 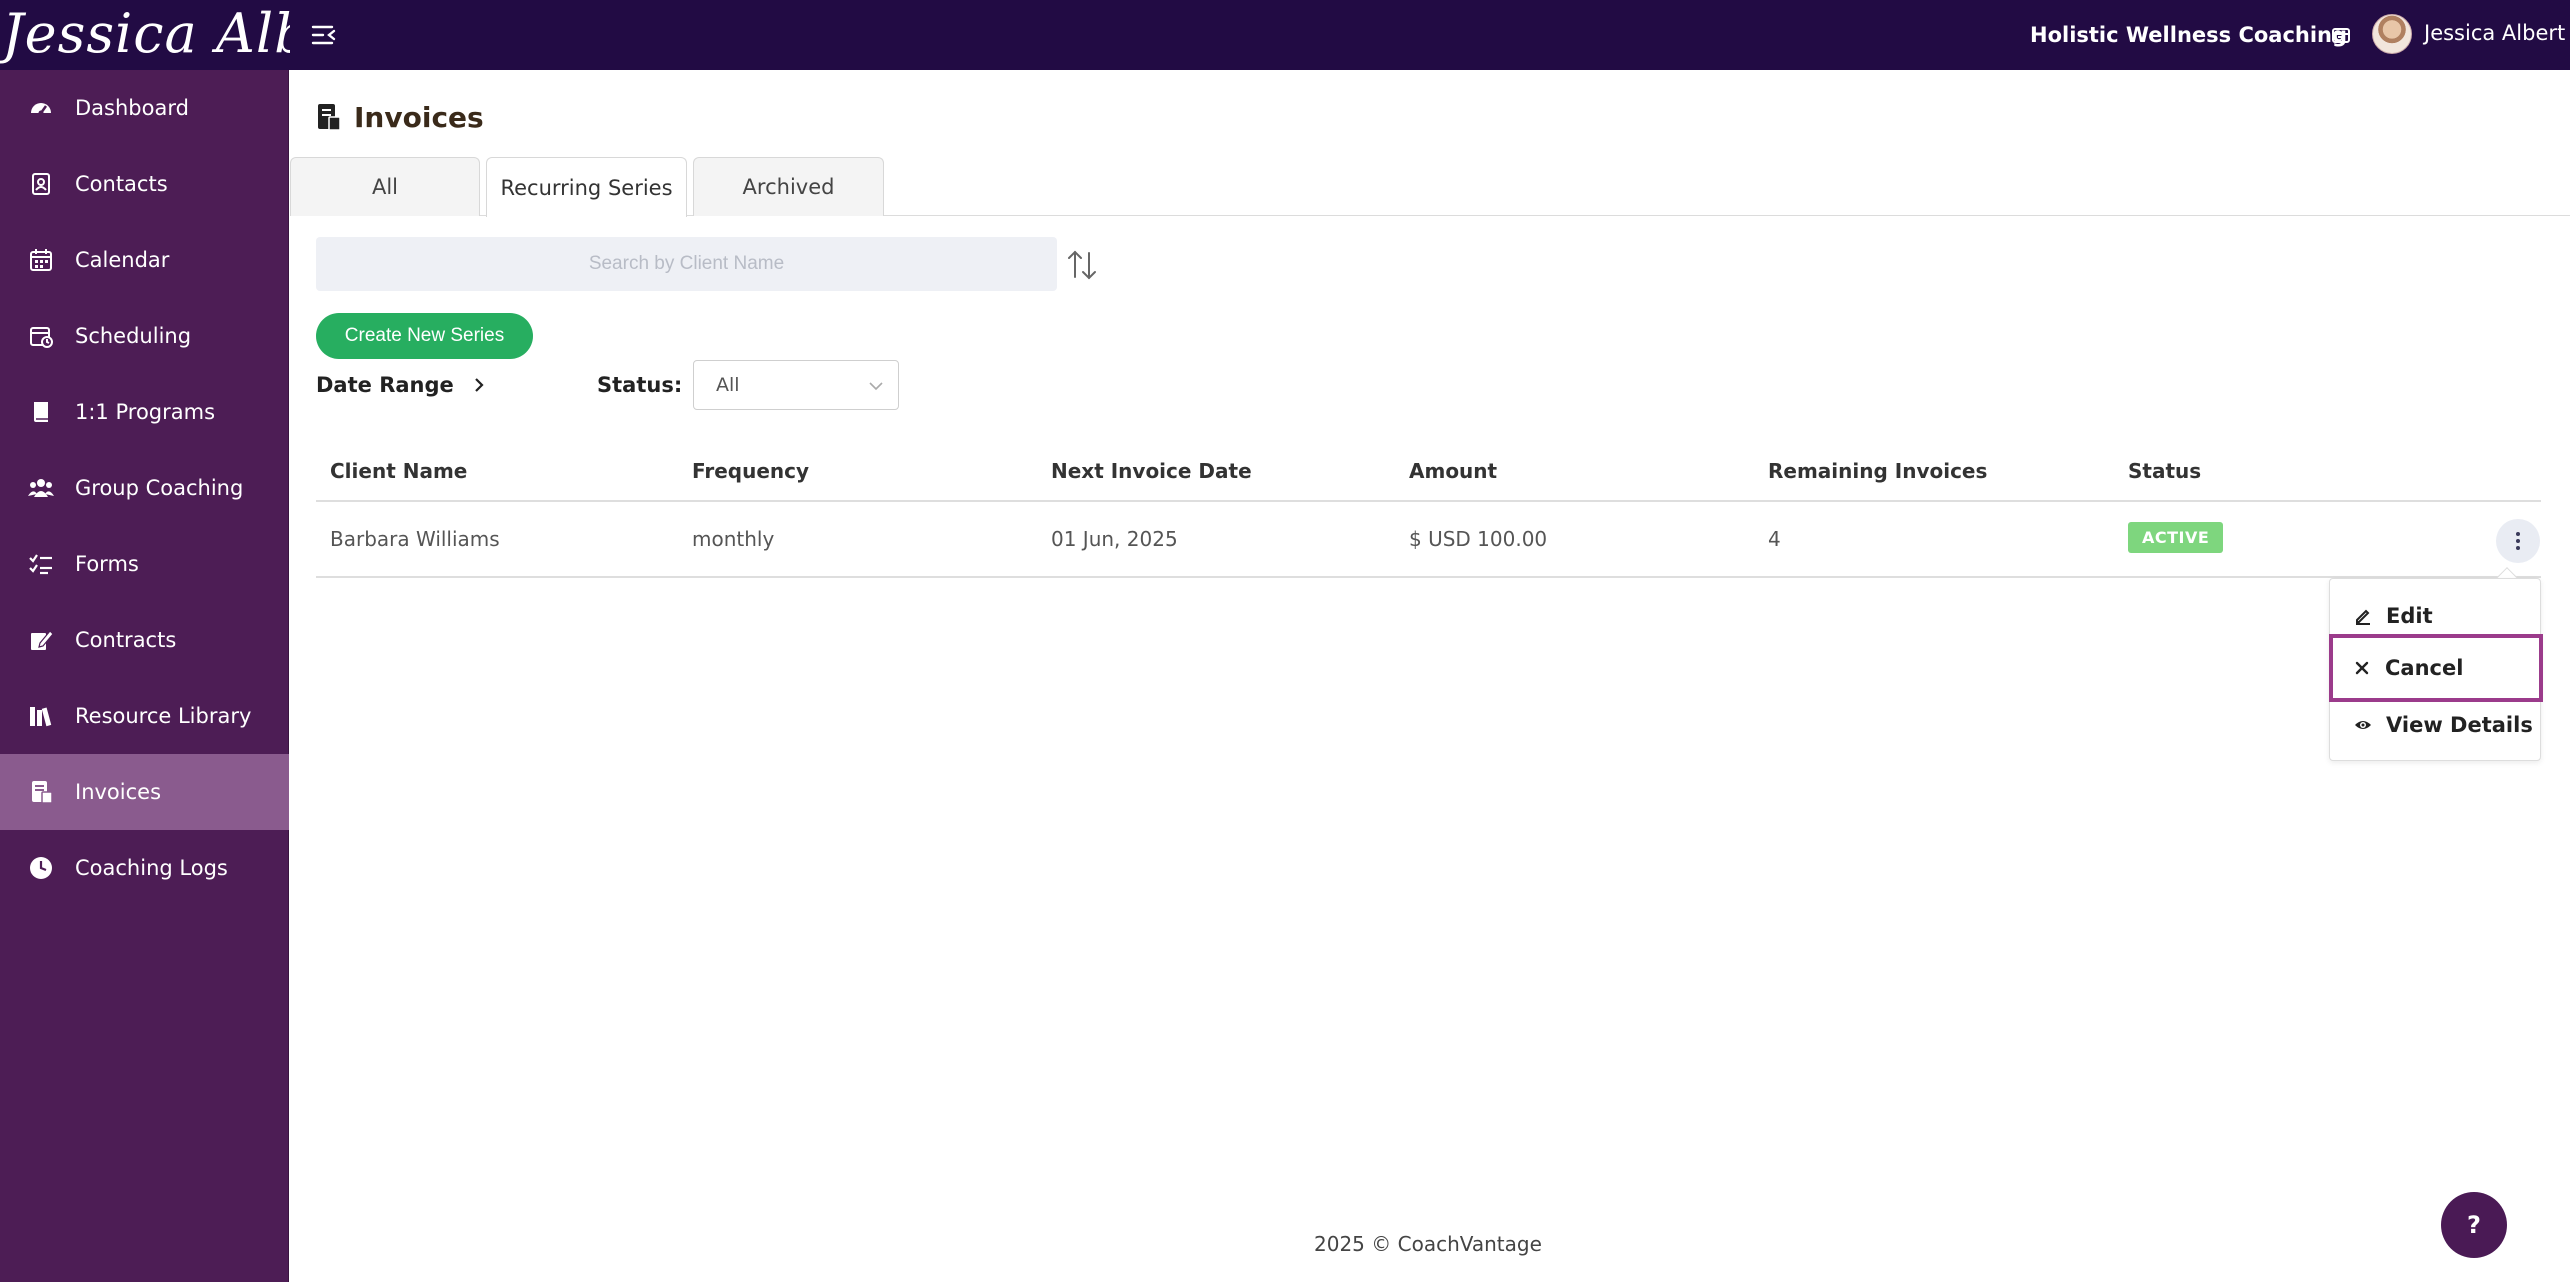 What do you see at coordinates (750, 471) in the screenshot?
I see `column-header-frequency: Frequency` at bounding box center [750, 471].